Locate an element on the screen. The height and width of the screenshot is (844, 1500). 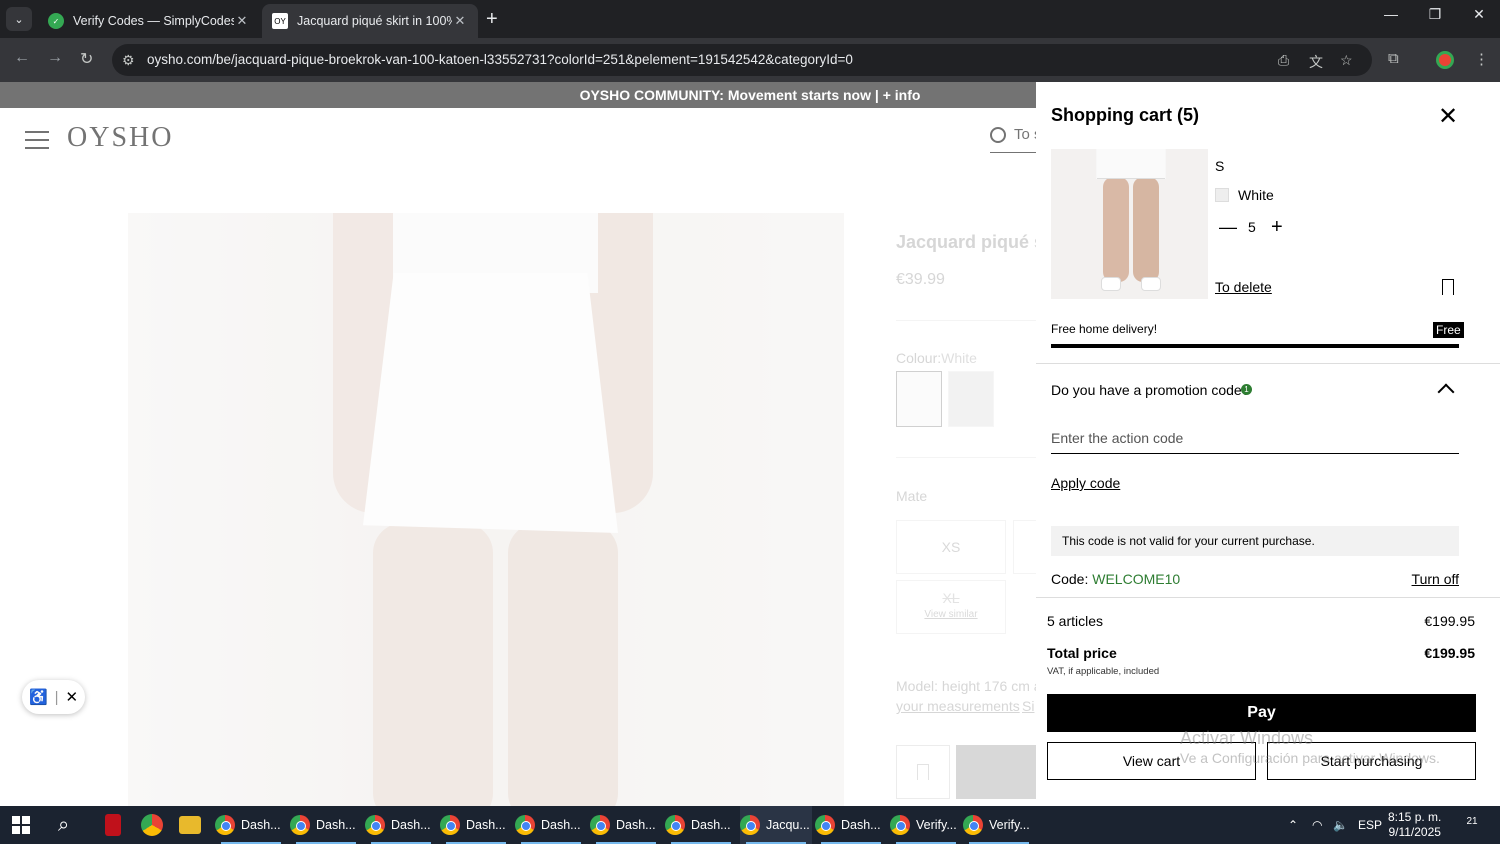
search-icon: ⌕ is located at coordinates (63, 825).